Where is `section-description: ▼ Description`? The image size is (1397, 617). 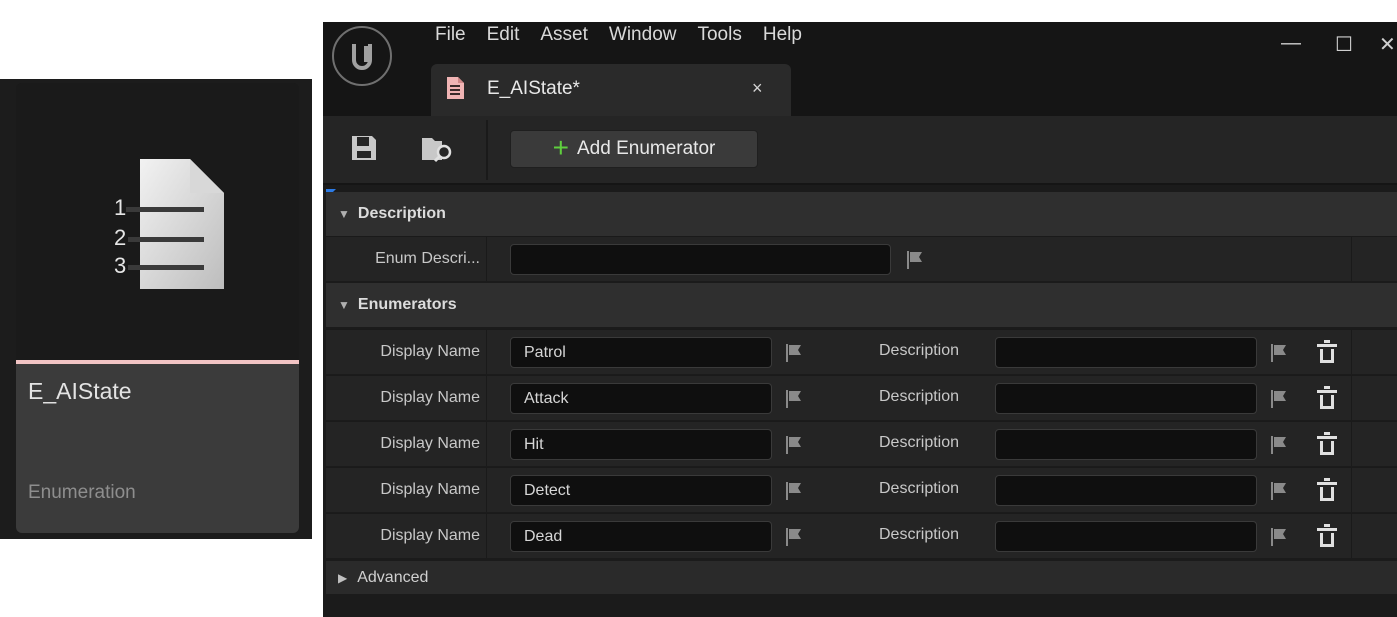 section-description: ▼ Description is located at coordinates (861, 214).